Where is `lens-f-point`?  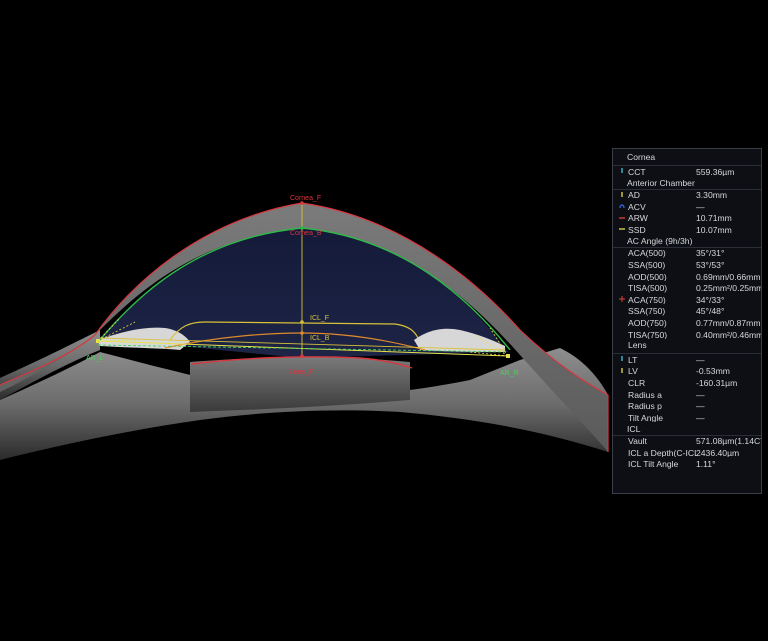
lens-f-point is located at coordinates (302, 356).